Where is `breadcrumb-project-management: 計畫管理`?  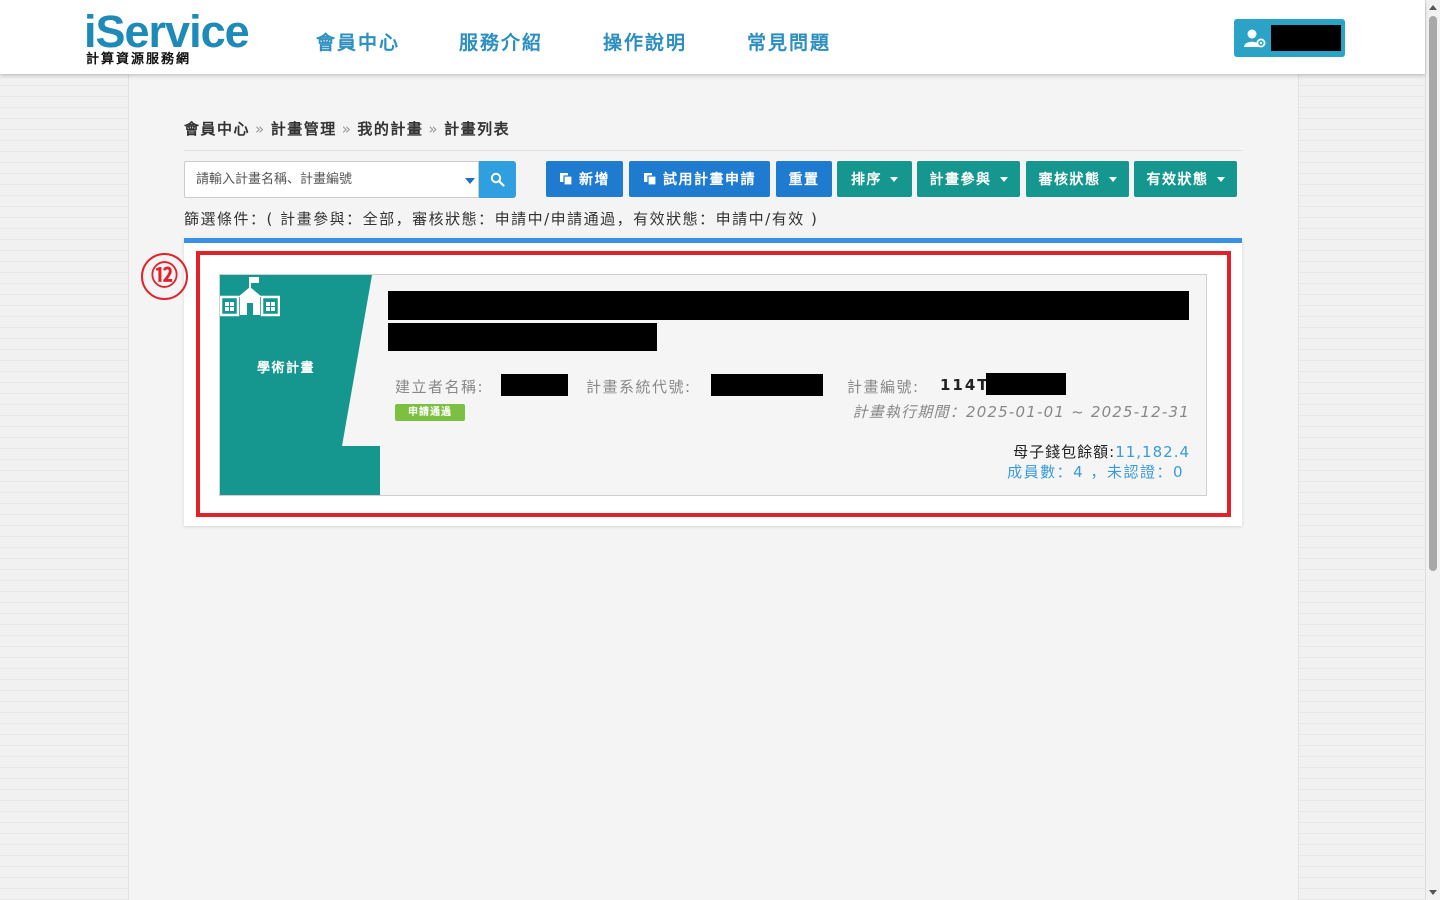 breadcrumb-project-management: 計畫管理 is located at coordinates (304, 129).